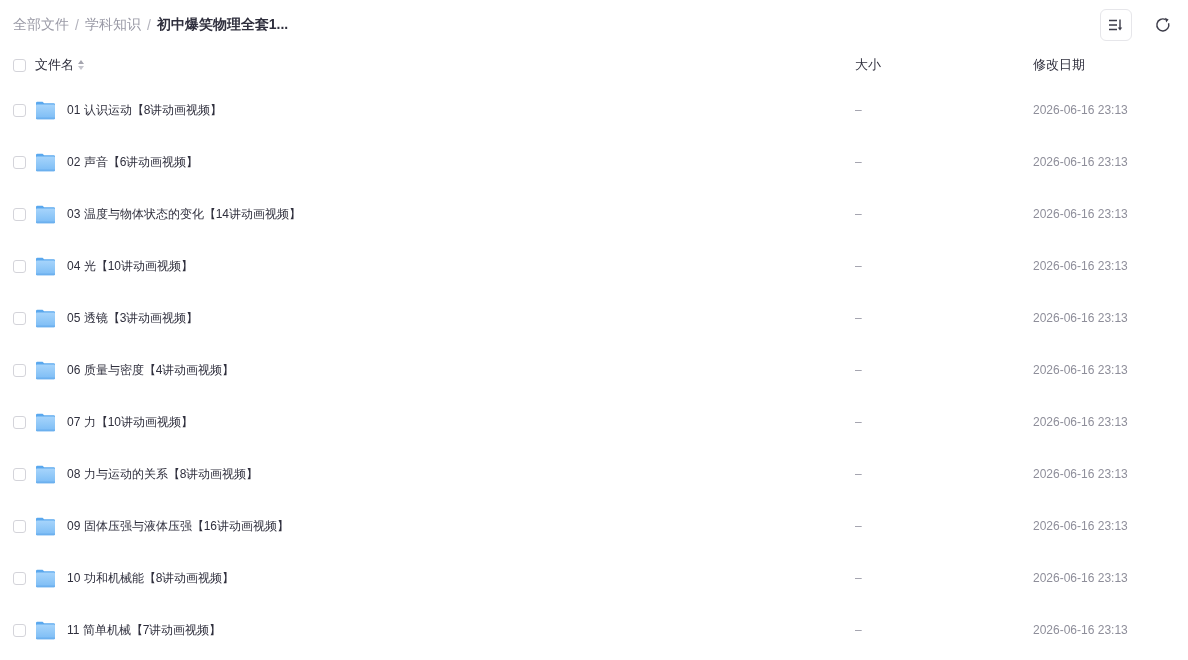 This screenshot has width=1188, height=660. What do you see at coordinates (81, 65) in the screenshot?
I see `sort-icon` at bounding box center [81, 65].